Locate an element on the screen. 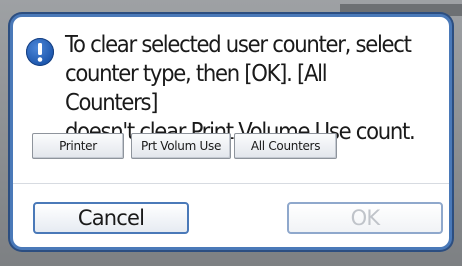 Image resolution: width=462 pixels, height=266 pixels. all-counters-button: All Counters is located at coordinates (285, 146).